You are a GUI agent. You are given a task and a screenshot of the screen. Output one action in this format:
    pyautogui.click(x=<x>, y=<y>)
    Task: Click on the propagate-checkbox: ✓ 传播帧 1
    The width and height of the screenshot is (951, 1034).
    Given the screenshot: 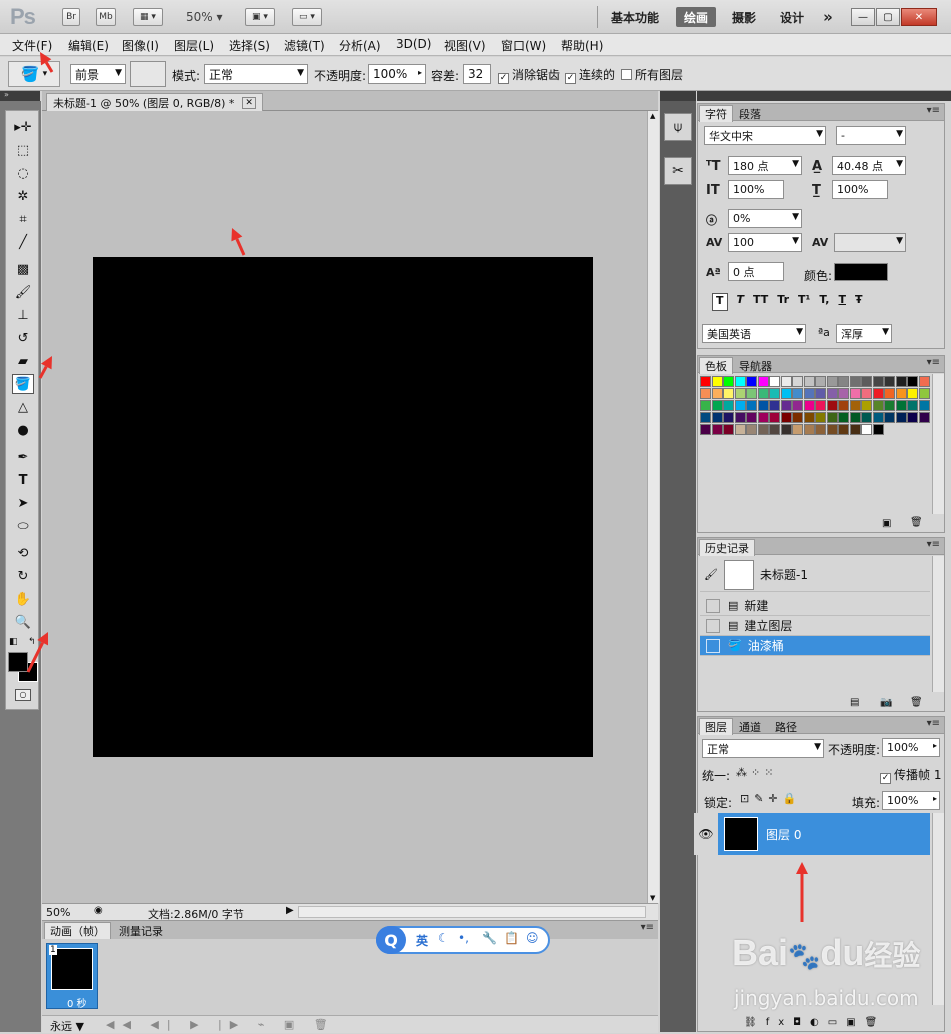 What is the action you would take?
    pyautogui.click(x=910, y=775)
    